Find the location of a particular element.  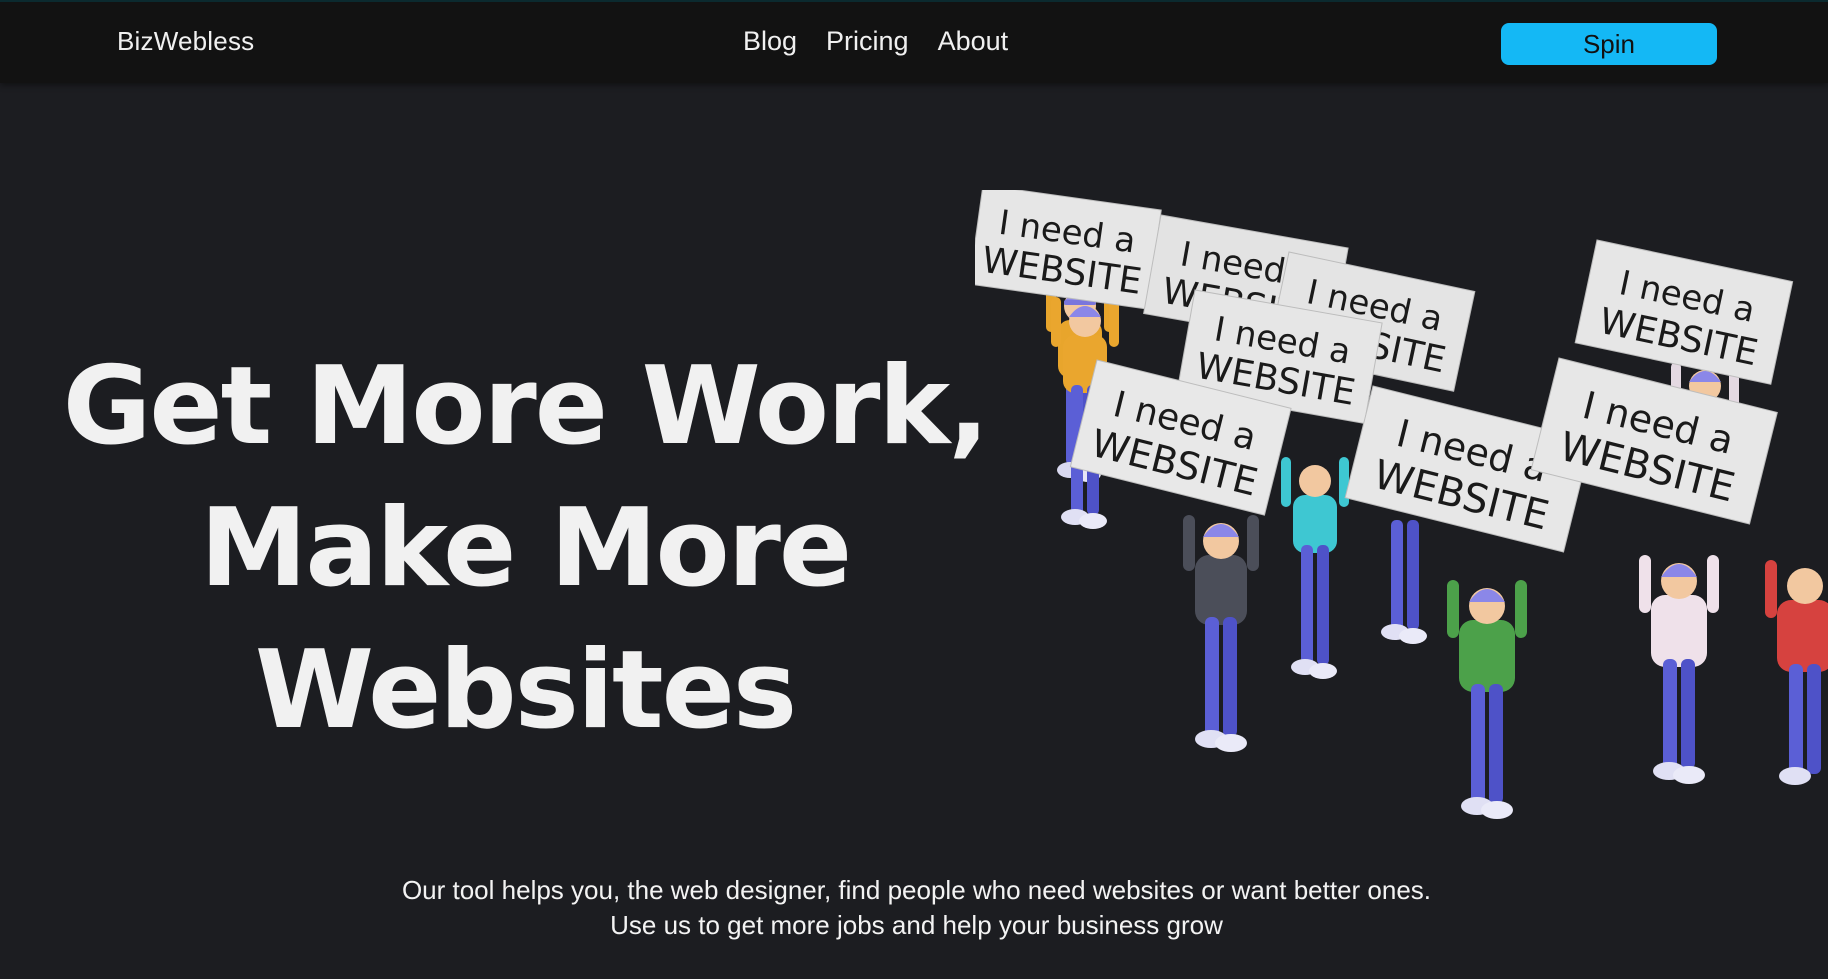

headline-line-2: Make More is located at coordinates (525, 548).